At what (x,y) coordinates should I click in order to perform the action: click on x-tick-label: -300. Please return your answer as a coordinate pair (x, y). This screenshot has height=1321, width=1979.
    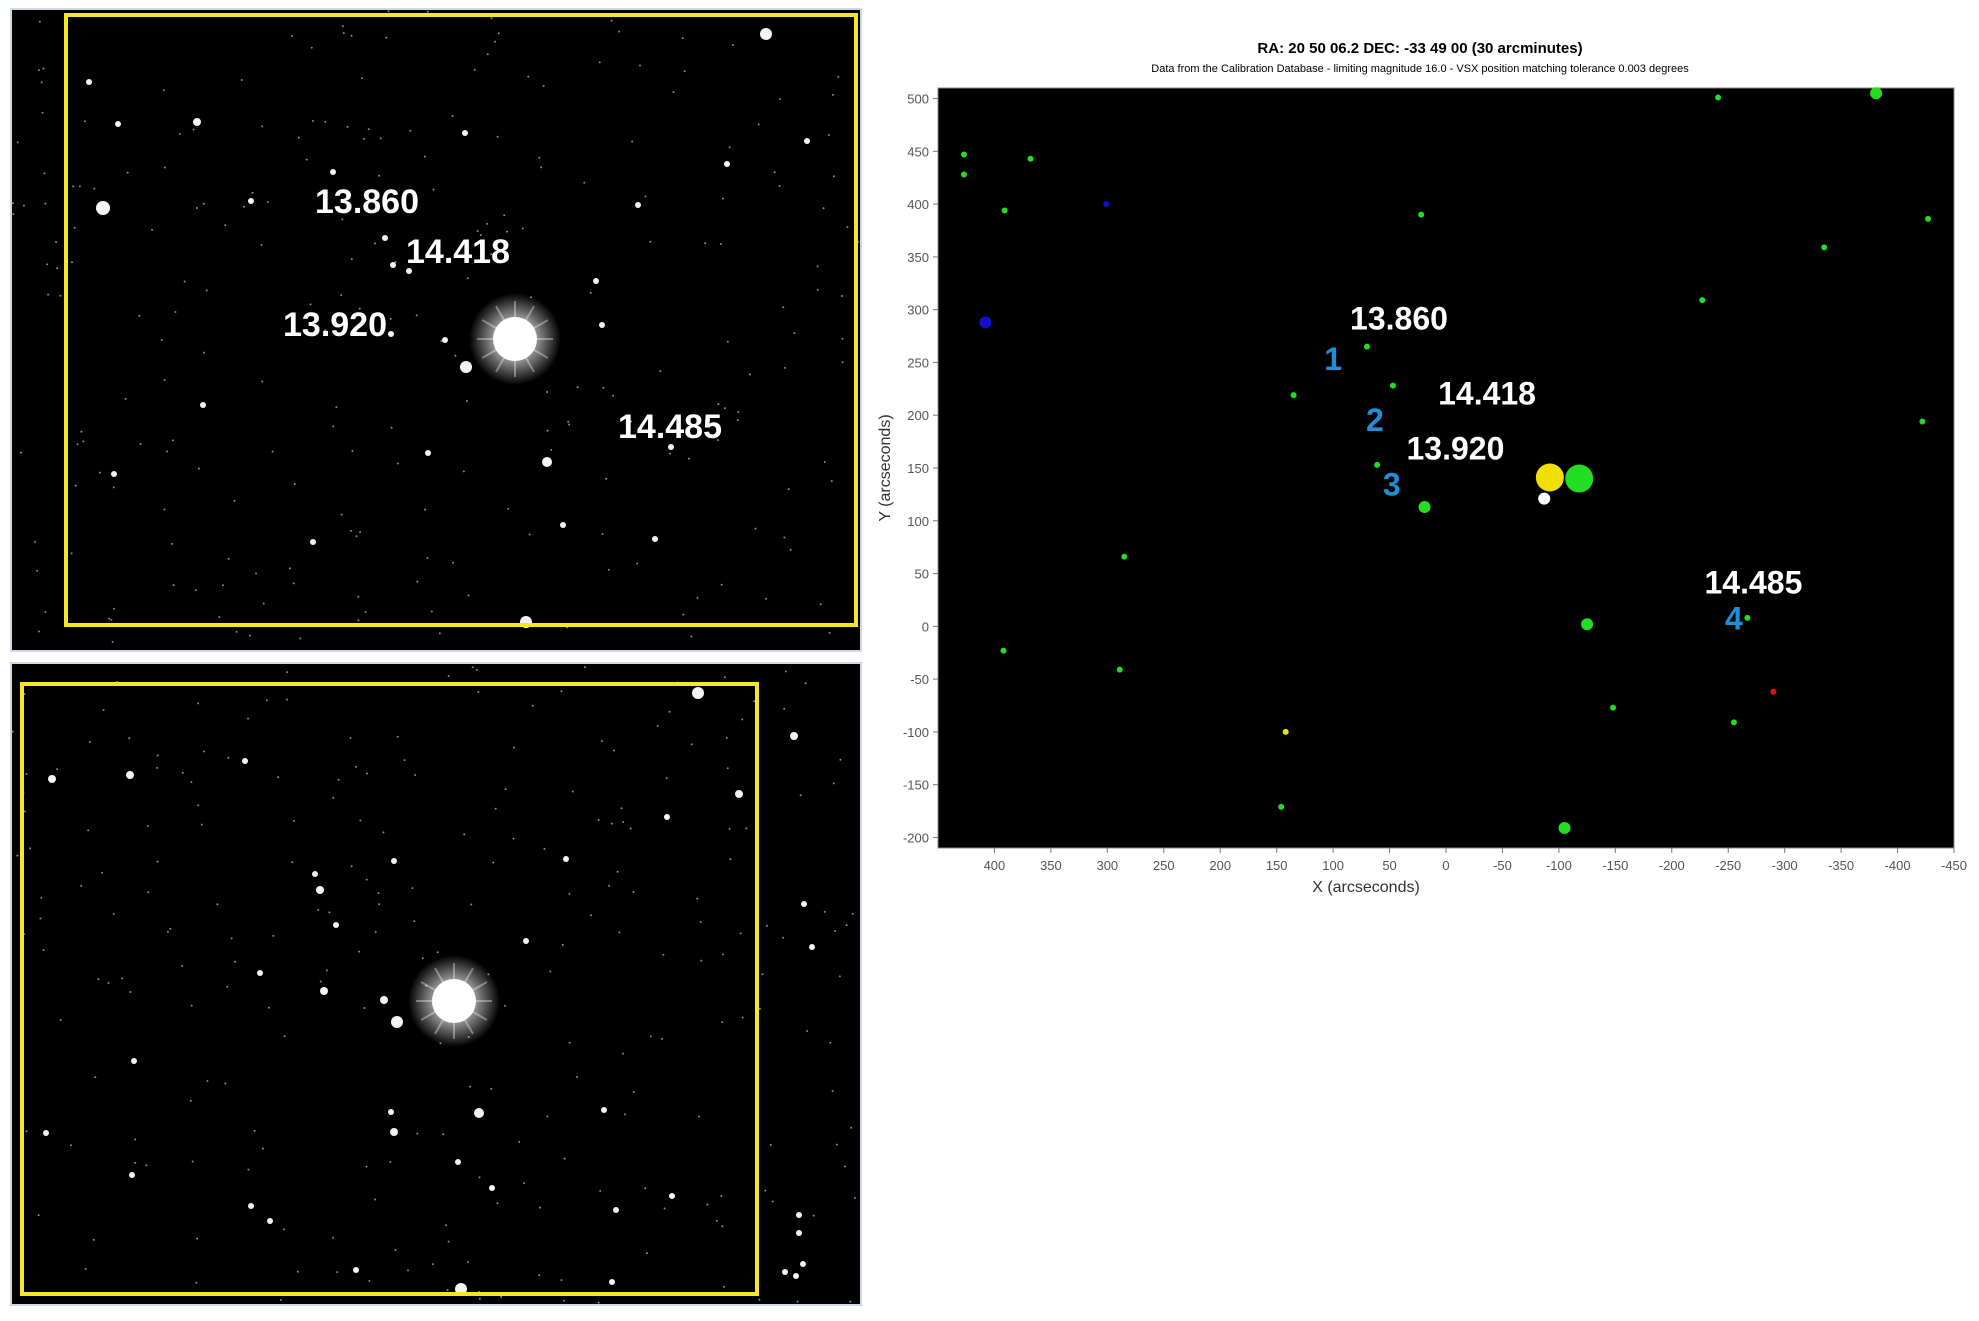
    Looking at the image, I should click on (1785, 865).